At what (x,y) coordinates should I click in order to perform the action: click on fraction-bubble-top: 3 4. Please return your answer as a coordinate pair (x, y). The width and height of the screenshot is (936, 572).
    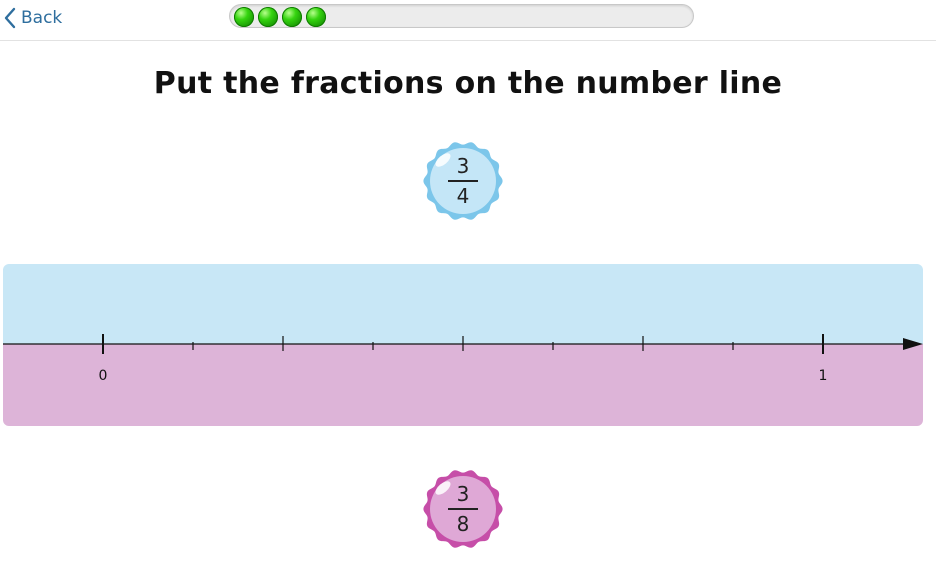
    Looking at the image, I should click on (463, 181).